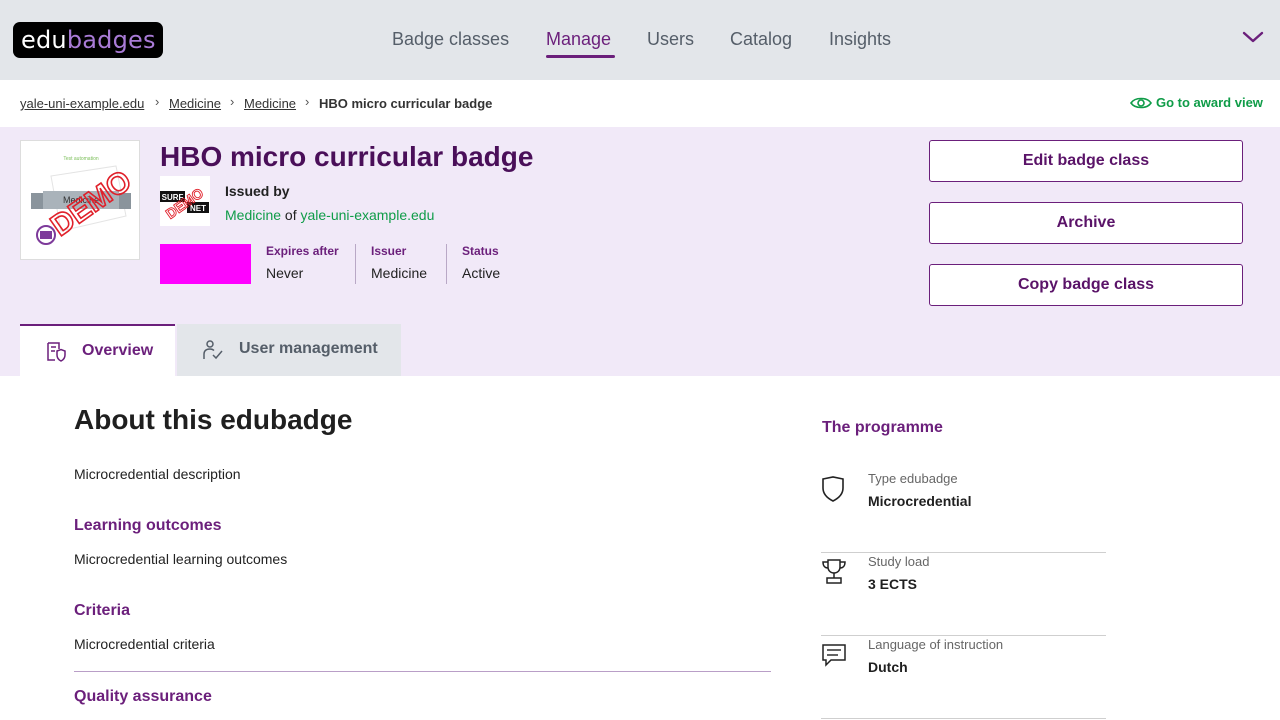 Image resolution: width=1280 pixels, height=720 pixels. What do you see at coordinates (963, 678) in the screenshot?
I see `programme-item-language: Language of instruction Dutch` at bounding box center [963, 678].